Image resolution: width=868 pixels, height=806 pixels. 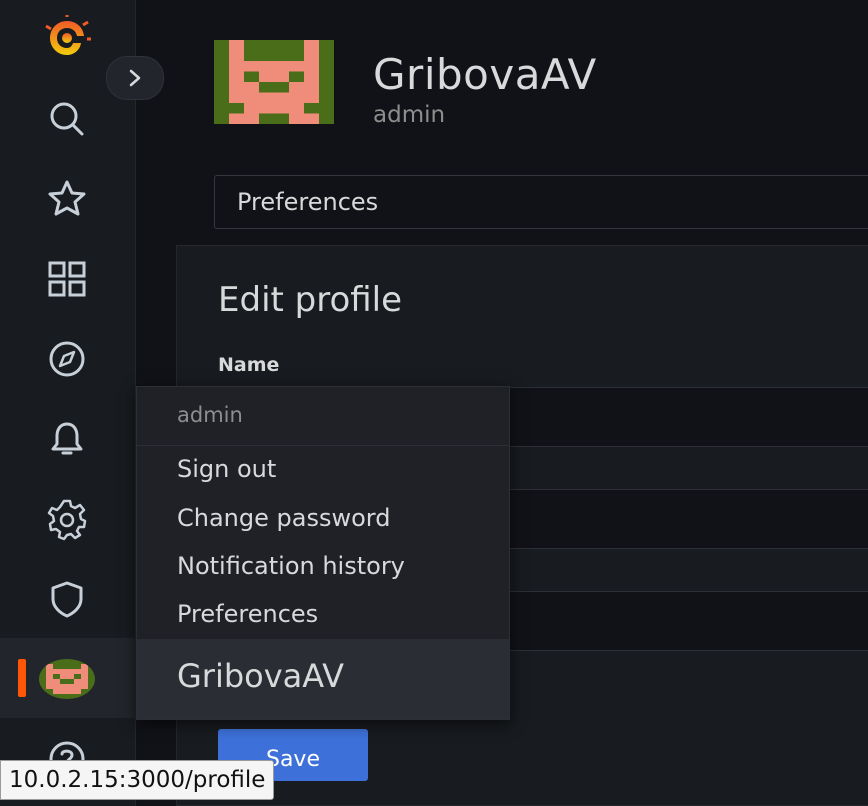 I want to click on profile-avatar, so click(x=274, y=82).